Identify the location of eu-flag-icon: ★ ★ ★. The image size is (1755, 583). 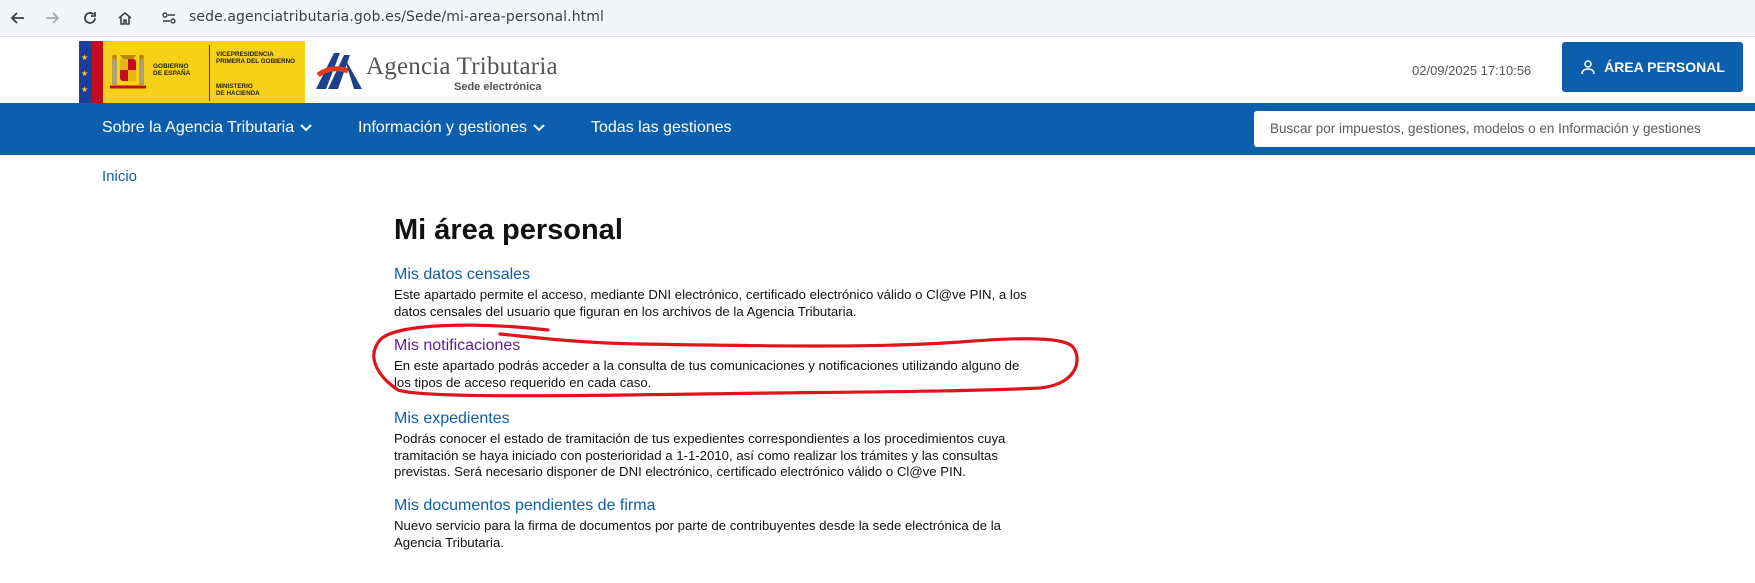
(91, 72).